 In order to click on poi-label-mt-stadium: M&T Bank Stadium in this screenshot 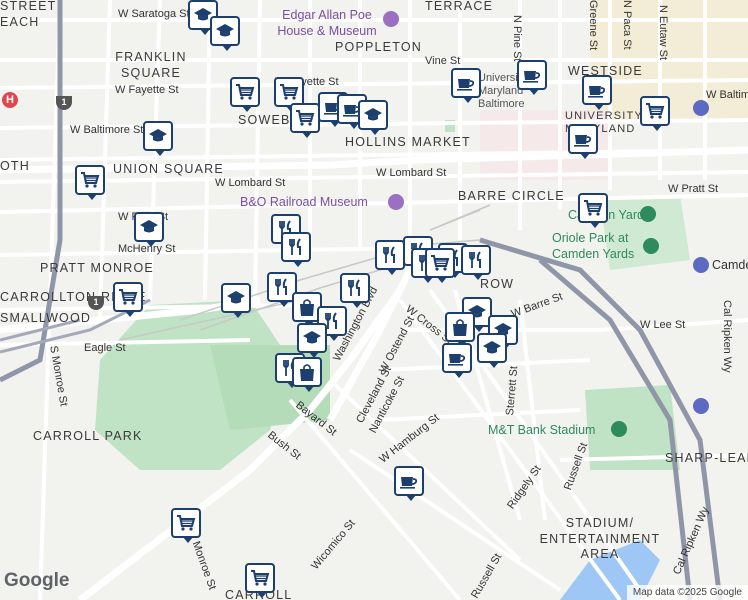, I will do `click(541, 430)`.